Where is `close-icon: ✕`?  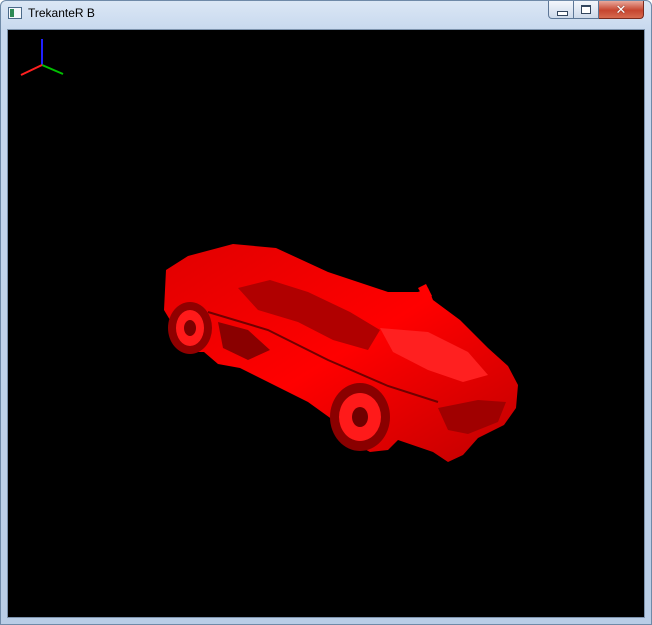 close-icon: ✕ is located at coordinates (621, 9).